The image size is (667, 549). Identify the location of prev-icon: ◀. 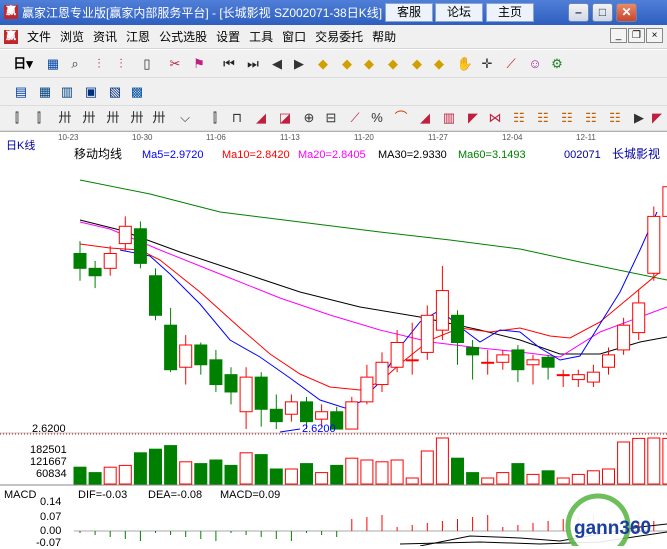
(277, 64).